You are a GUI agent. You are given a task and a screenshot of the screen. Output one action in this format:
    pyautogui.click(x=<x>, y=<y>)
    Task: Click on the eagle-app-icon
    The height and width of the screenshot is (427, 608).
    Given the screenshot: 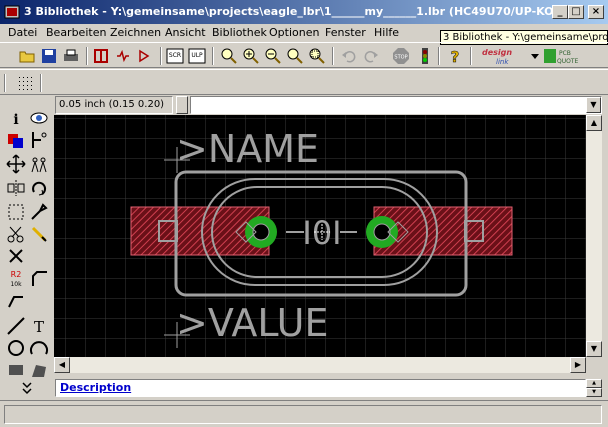 What is the action you would take?
    pyautogui.click(x=12, y=12)
    